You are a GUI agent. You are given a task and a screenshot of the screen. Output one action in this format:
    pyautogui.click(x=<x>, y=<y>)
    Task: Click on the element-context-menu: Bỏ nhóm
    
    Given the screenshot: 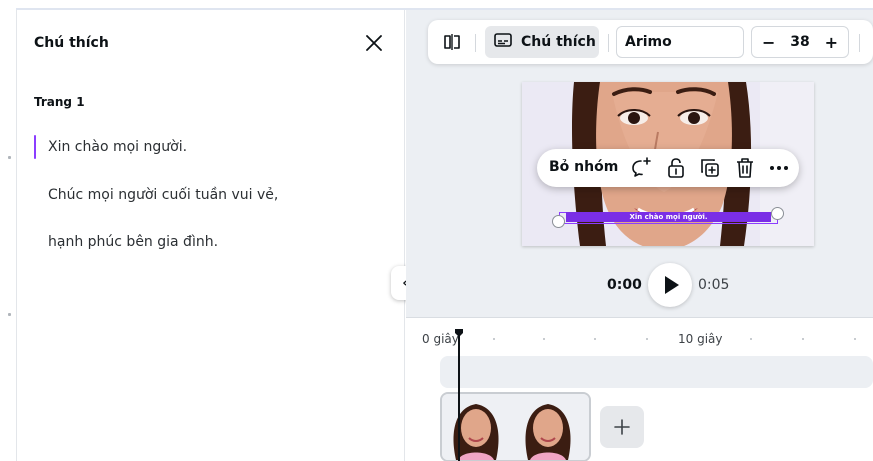 What is the action you would take?
    pyautogui.click(x=668, y=168)
    